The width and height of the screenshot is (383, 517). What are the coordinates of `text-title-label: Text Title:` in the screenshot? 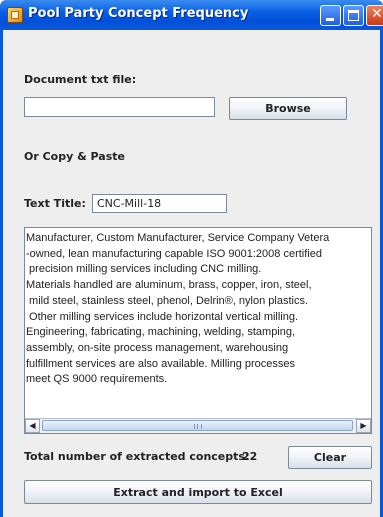 It's located at (55, 203).